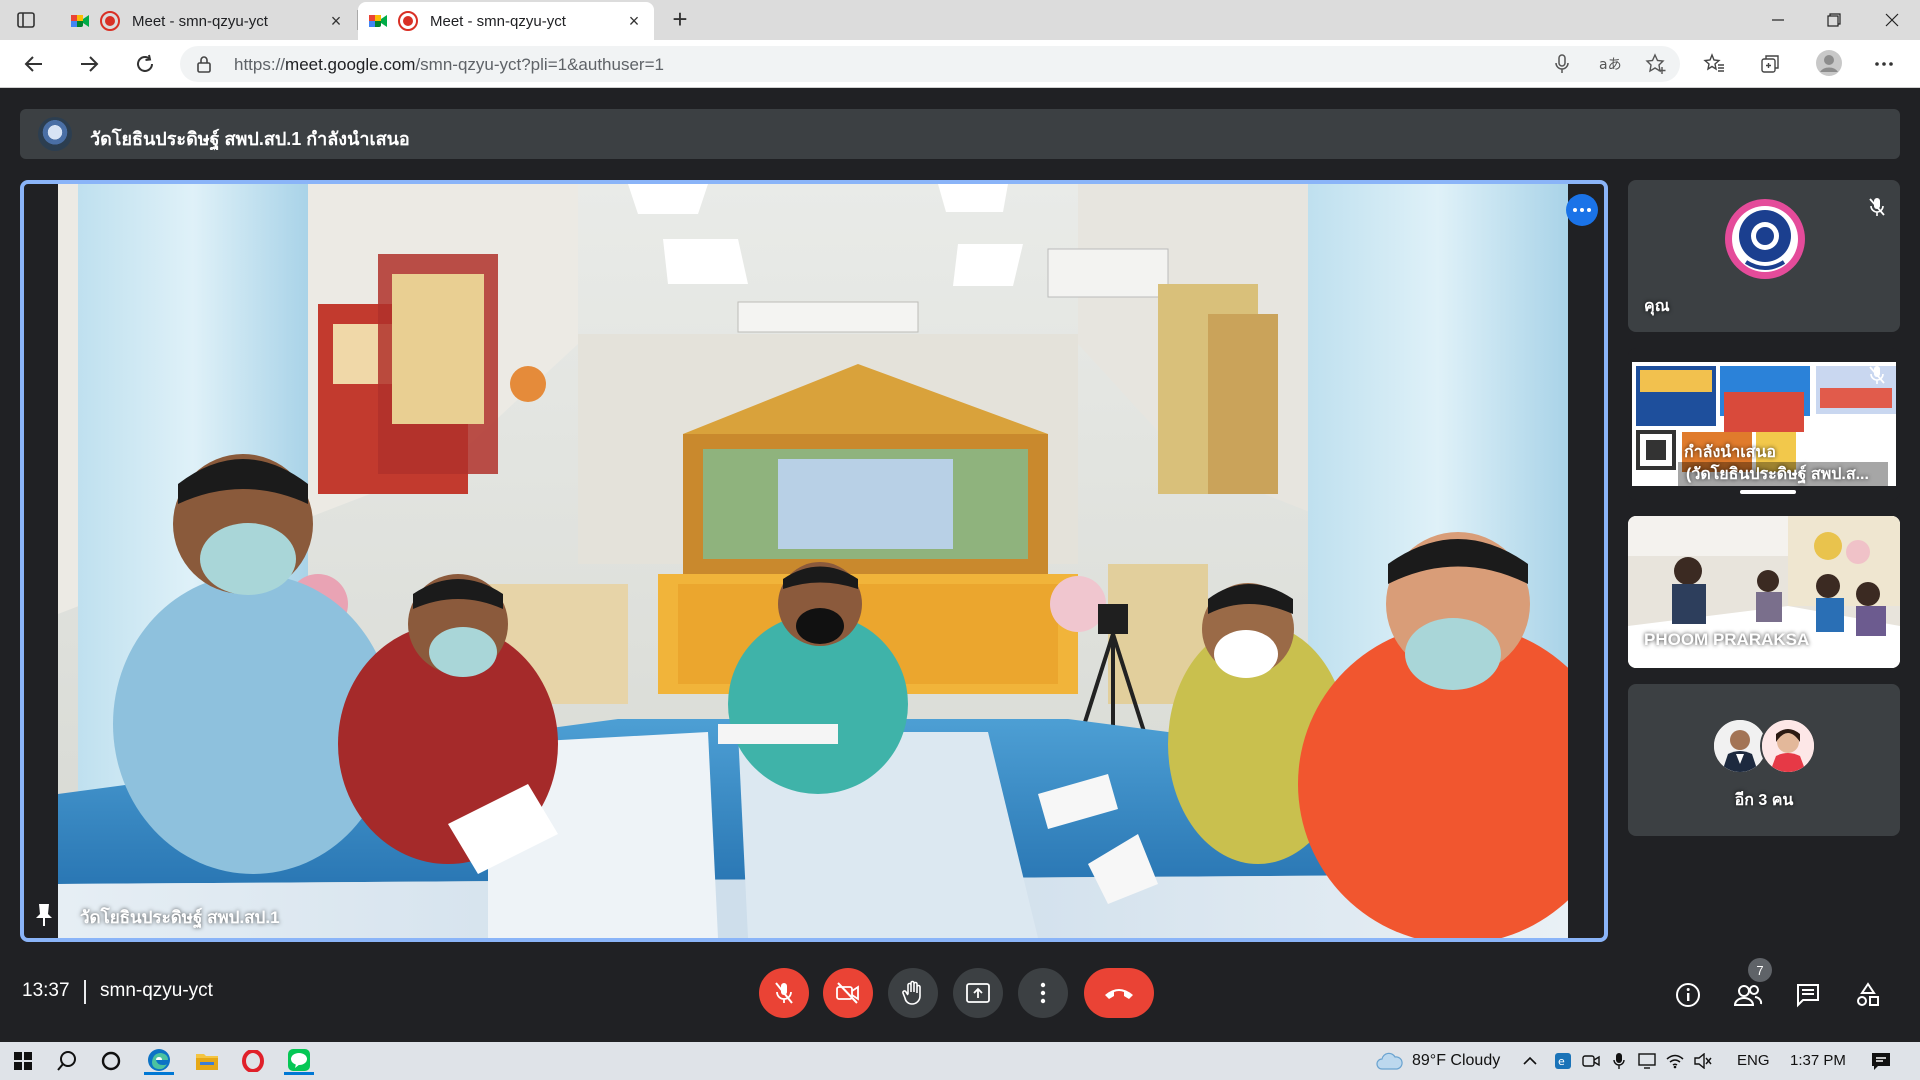  What do you see at coordinates (350, 64) in the screenshot?
I see `url-host: meet.google.com` at bounding box center [350, 64].